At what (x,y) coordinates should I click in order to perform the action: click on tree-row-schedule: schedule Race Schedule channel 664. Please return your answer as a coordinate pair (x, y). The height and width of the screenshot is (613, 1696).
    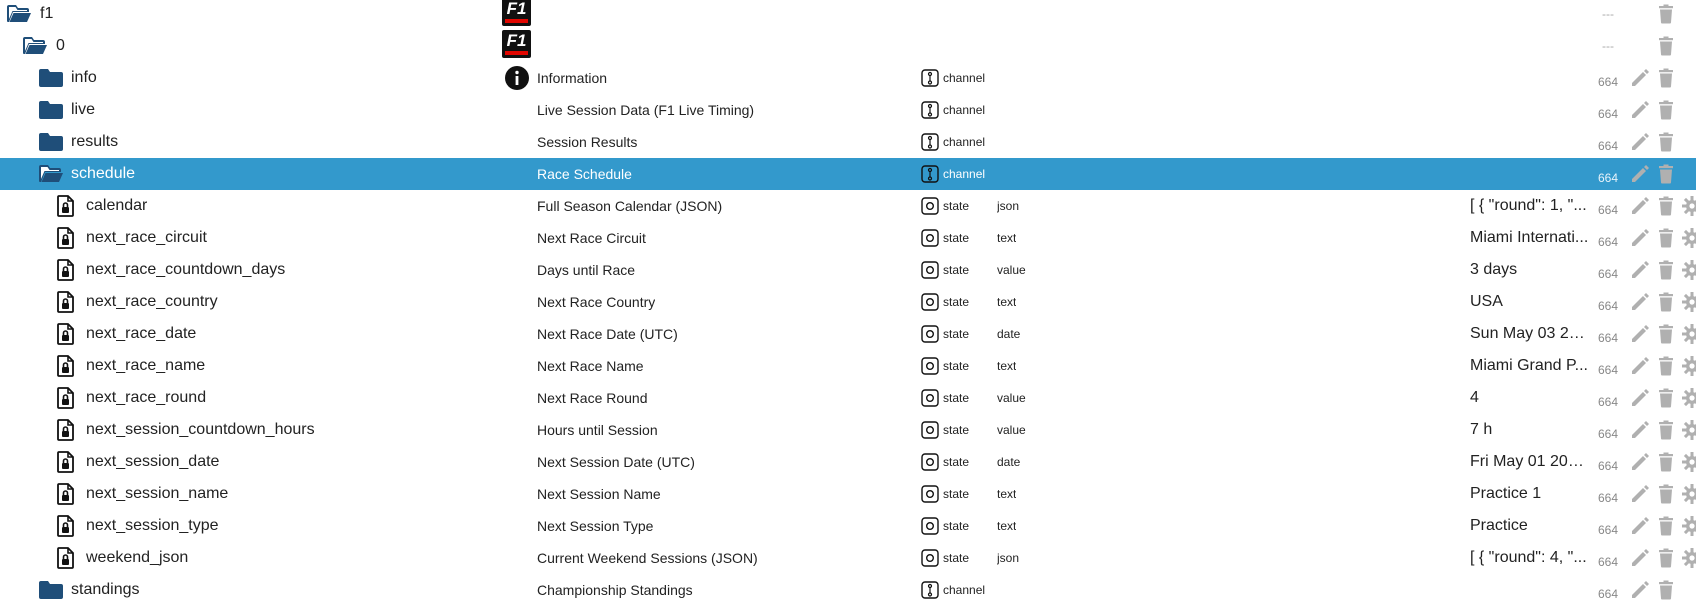
    Looking at the image, I should click on (848, 174).